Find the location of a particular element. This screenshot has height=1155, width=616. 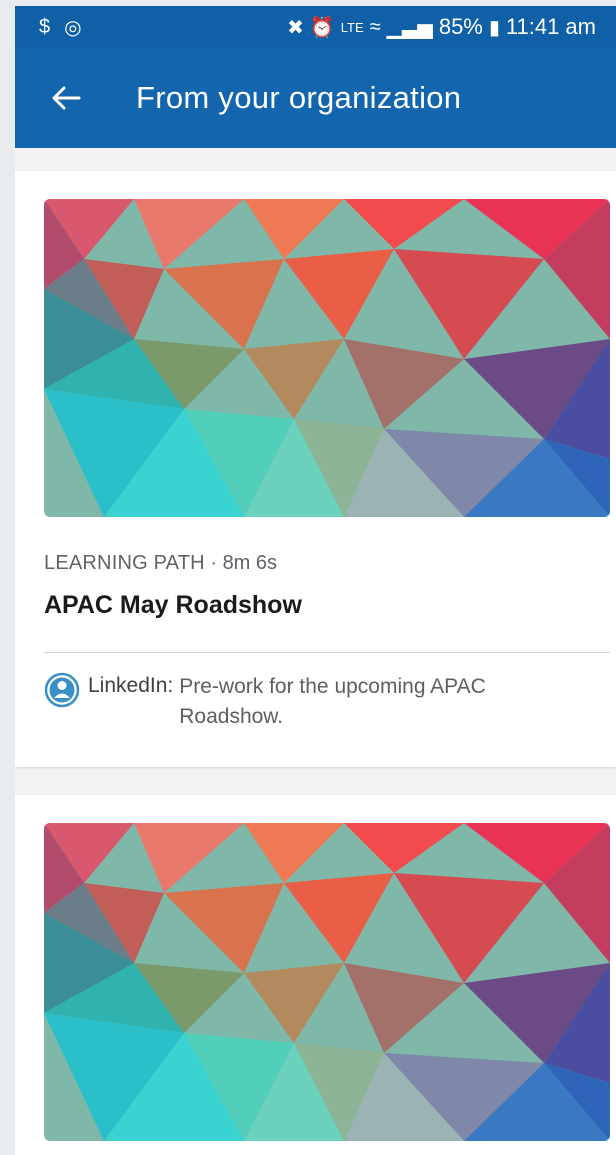

course-meta: LEARNING PATH · 8m 6s is located at coordinates (160, 563).